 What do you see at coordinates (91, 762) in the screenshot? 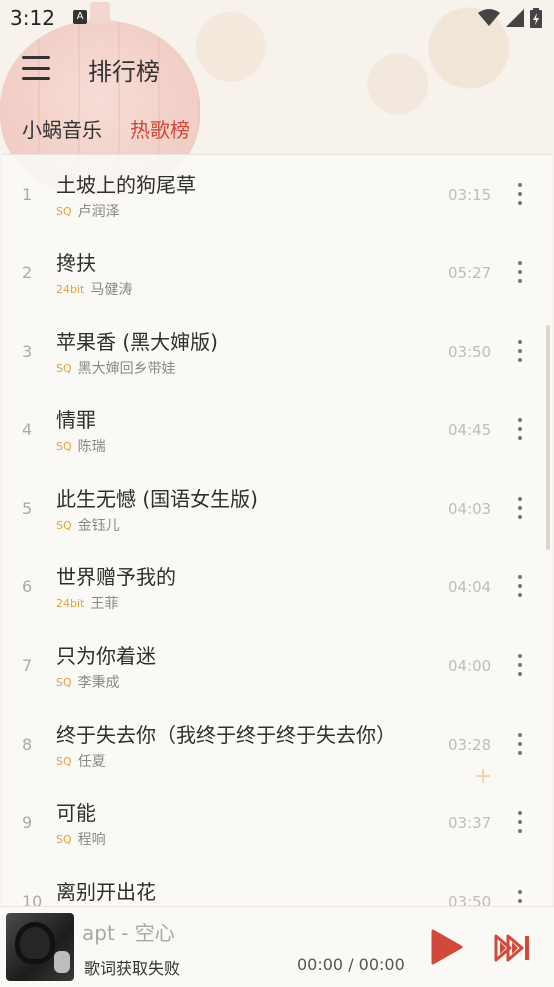
I see `song-artist: 任夏` at bounding box center [91, 762].